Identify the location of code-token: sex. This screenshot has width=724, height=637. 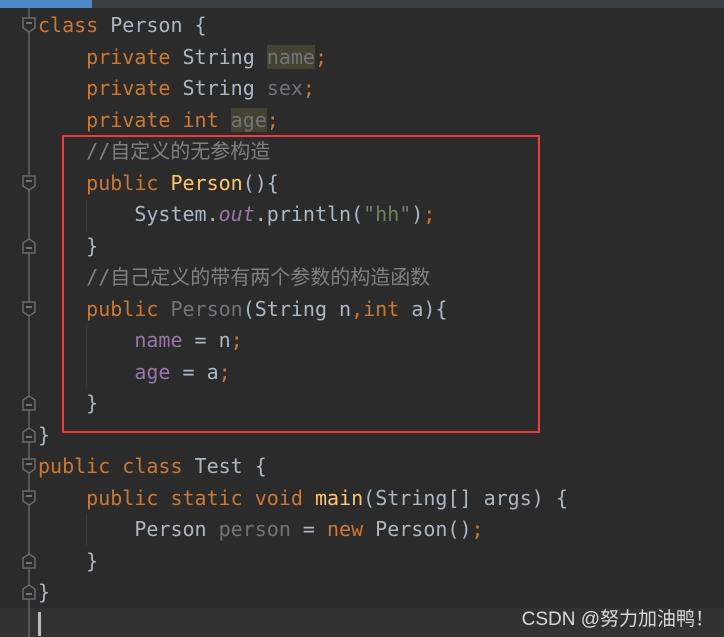
(284, 88).